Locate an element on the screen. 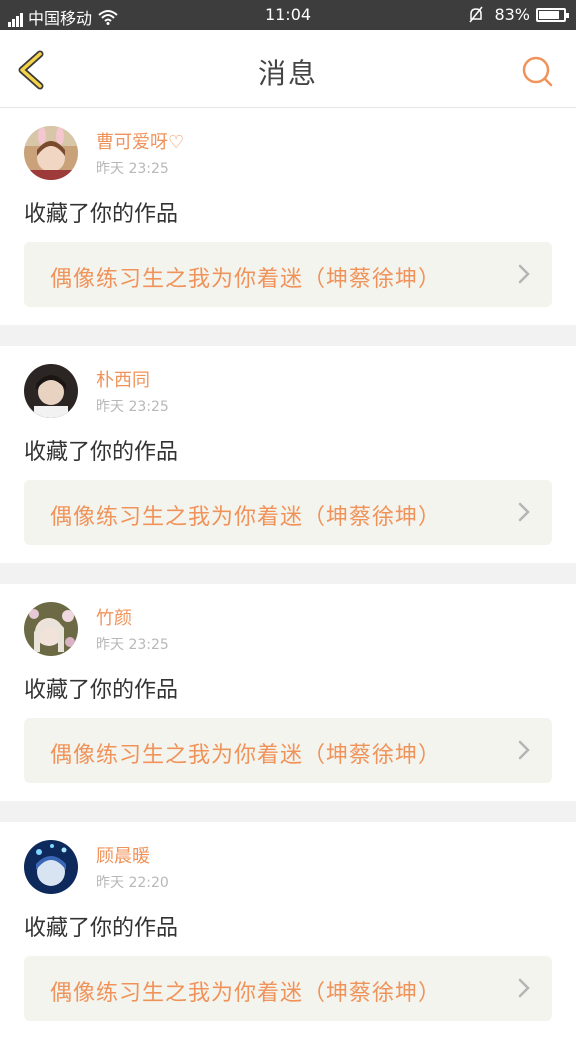  page-title: 消息 is located at coordinates (287, 73).